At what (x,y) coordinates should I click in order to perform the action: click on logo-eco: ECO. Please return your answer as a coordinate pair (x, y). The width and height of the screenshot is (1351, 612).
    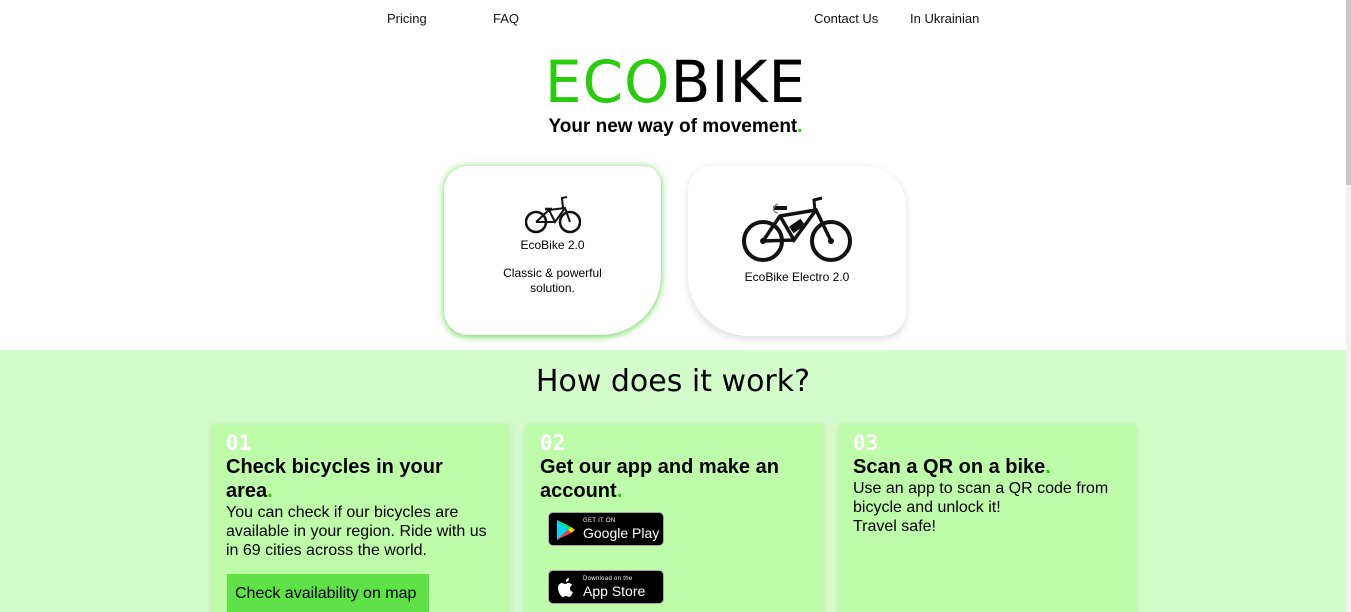
    Looking at the image, I should click on (607, 82).